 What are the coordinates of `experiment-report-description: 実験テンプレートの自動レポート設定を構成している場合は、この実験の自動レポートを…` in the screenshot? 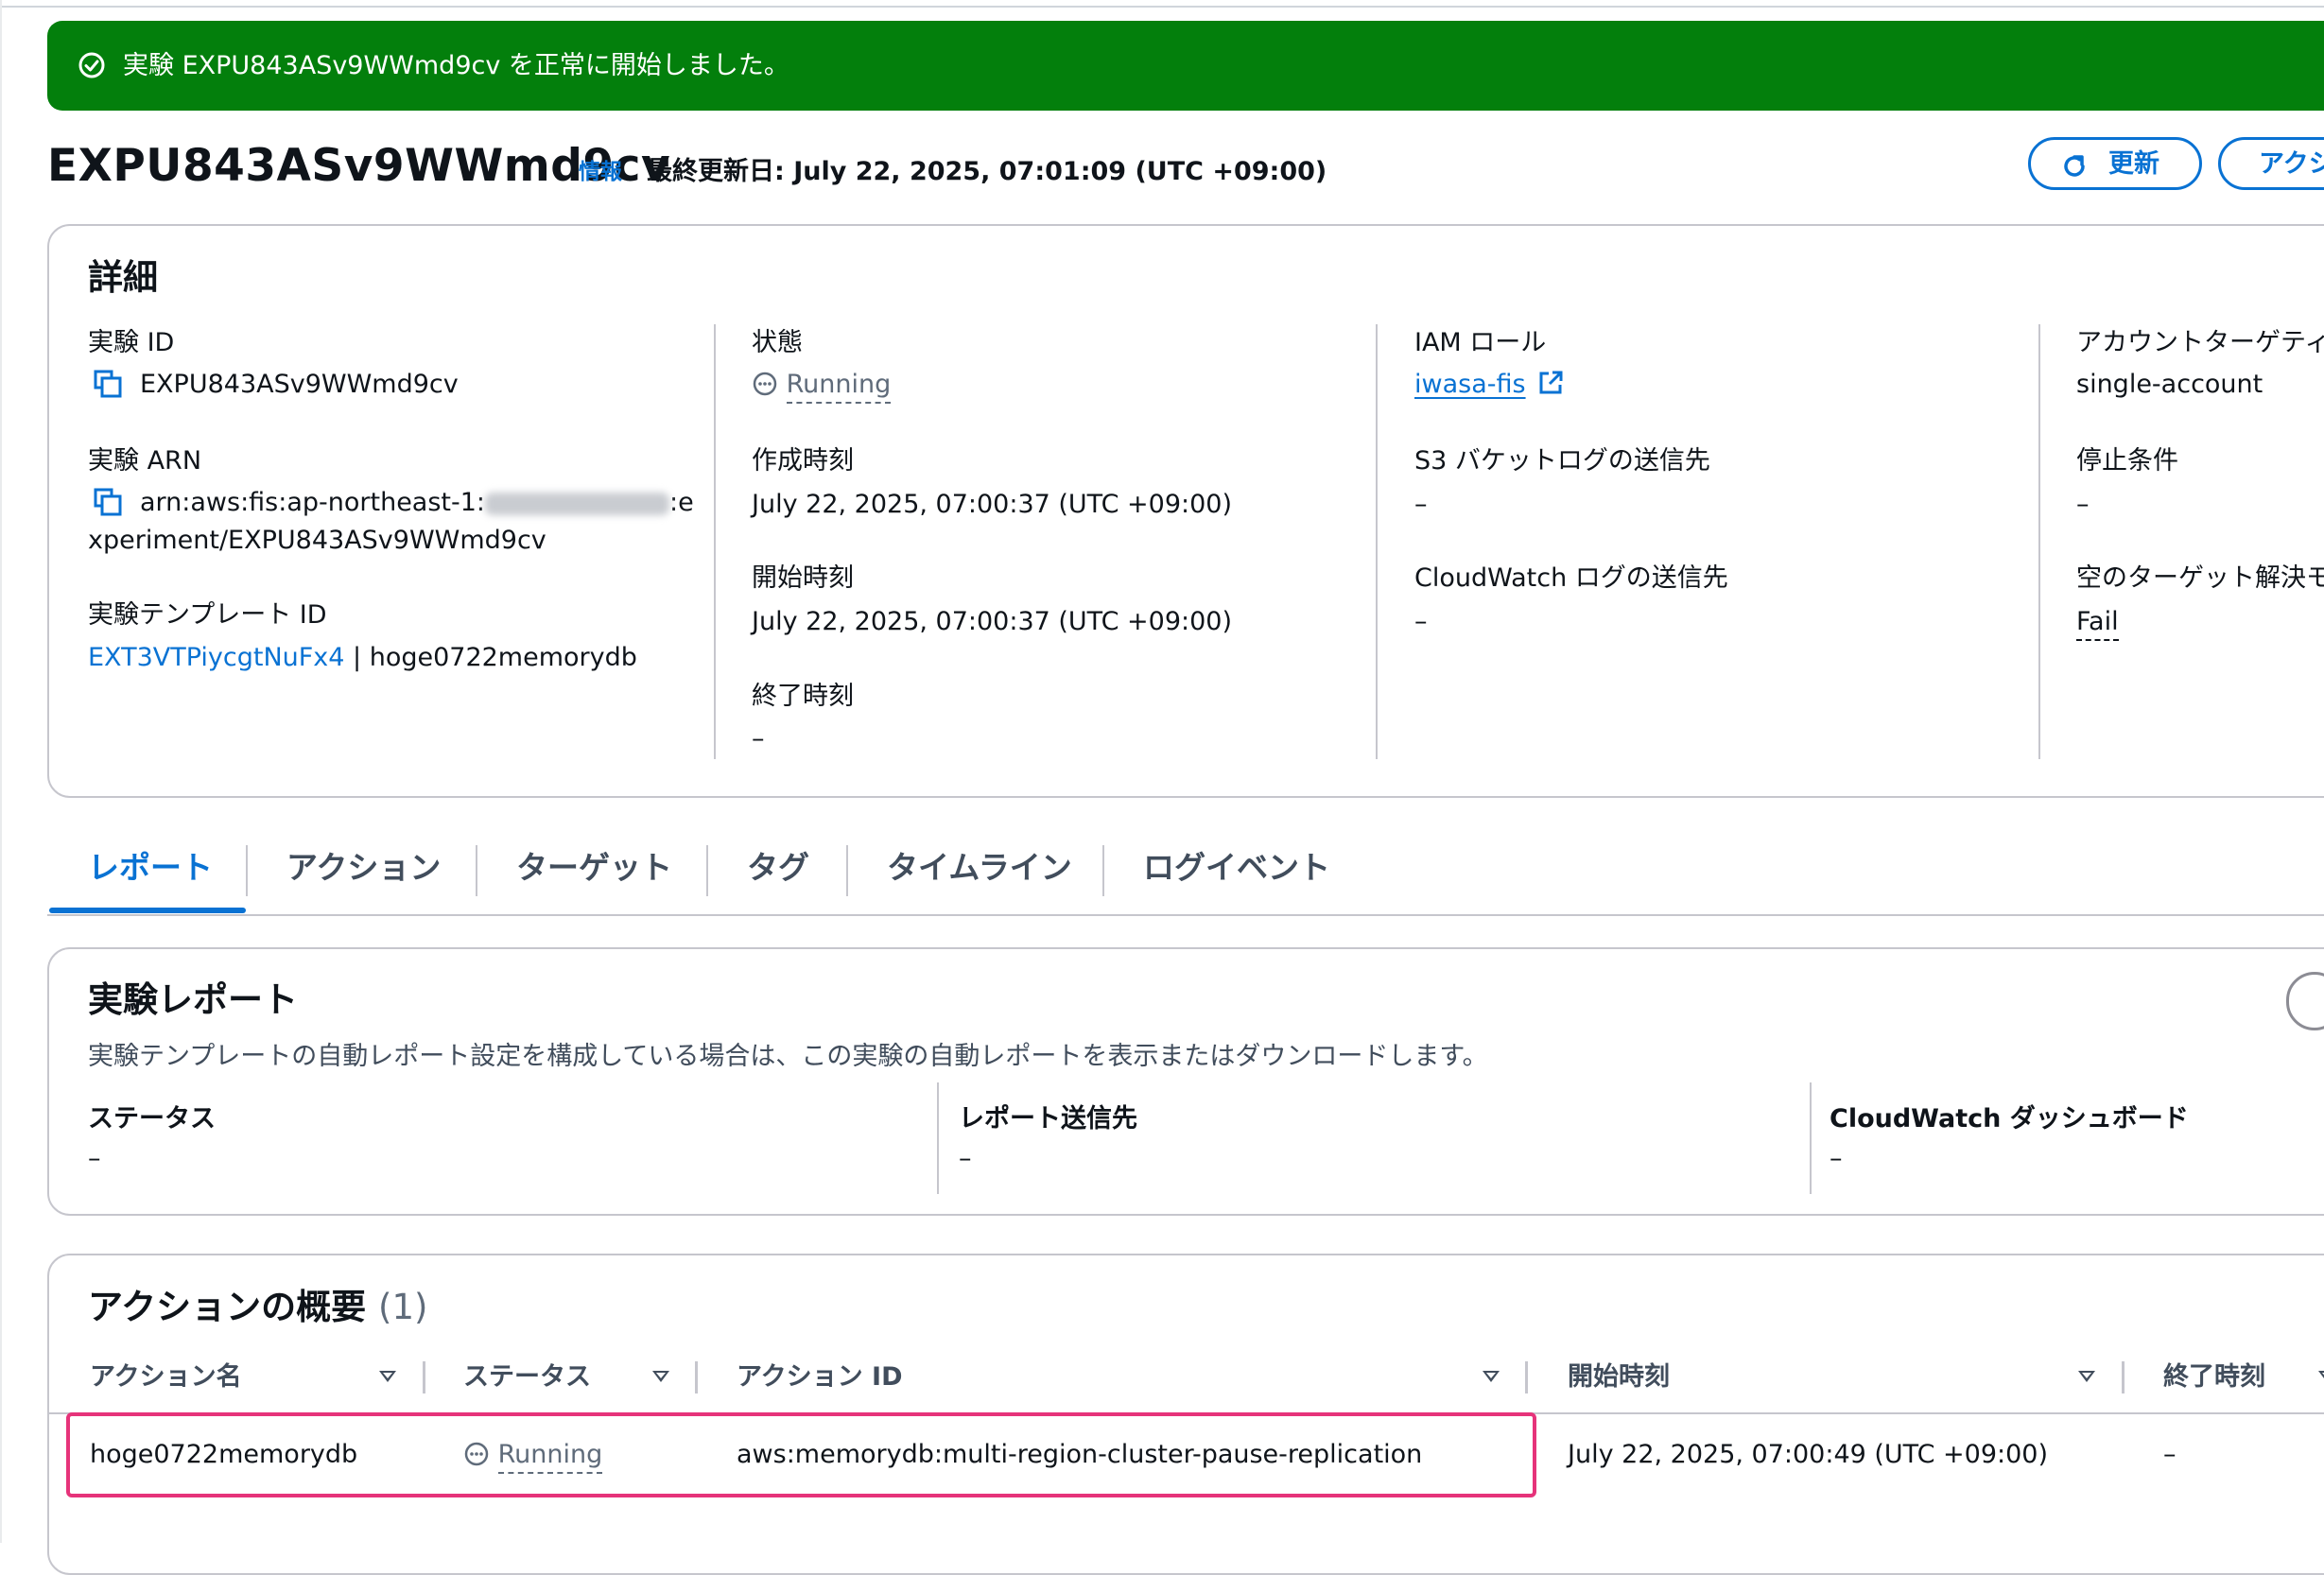 It's located at (788, 1056).